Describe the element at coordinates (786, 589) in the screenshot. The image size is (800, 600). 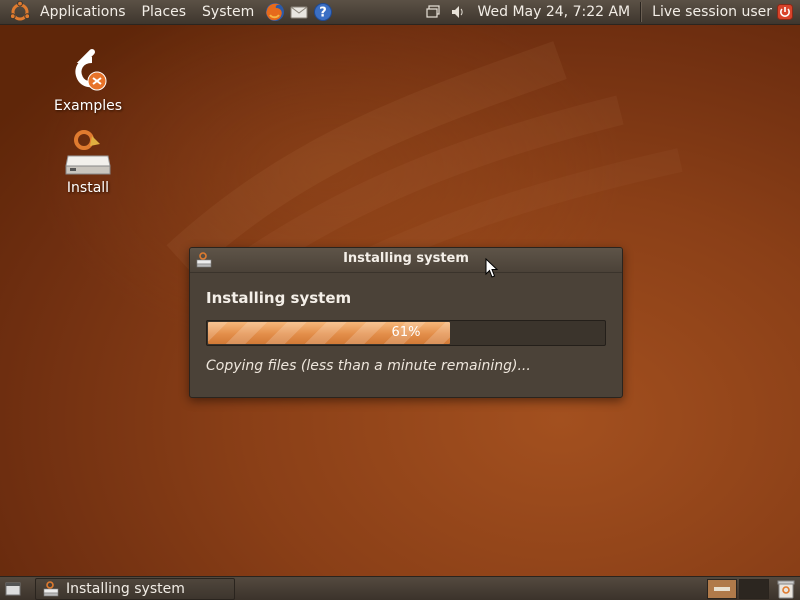
I see `trash-icon` at that location.